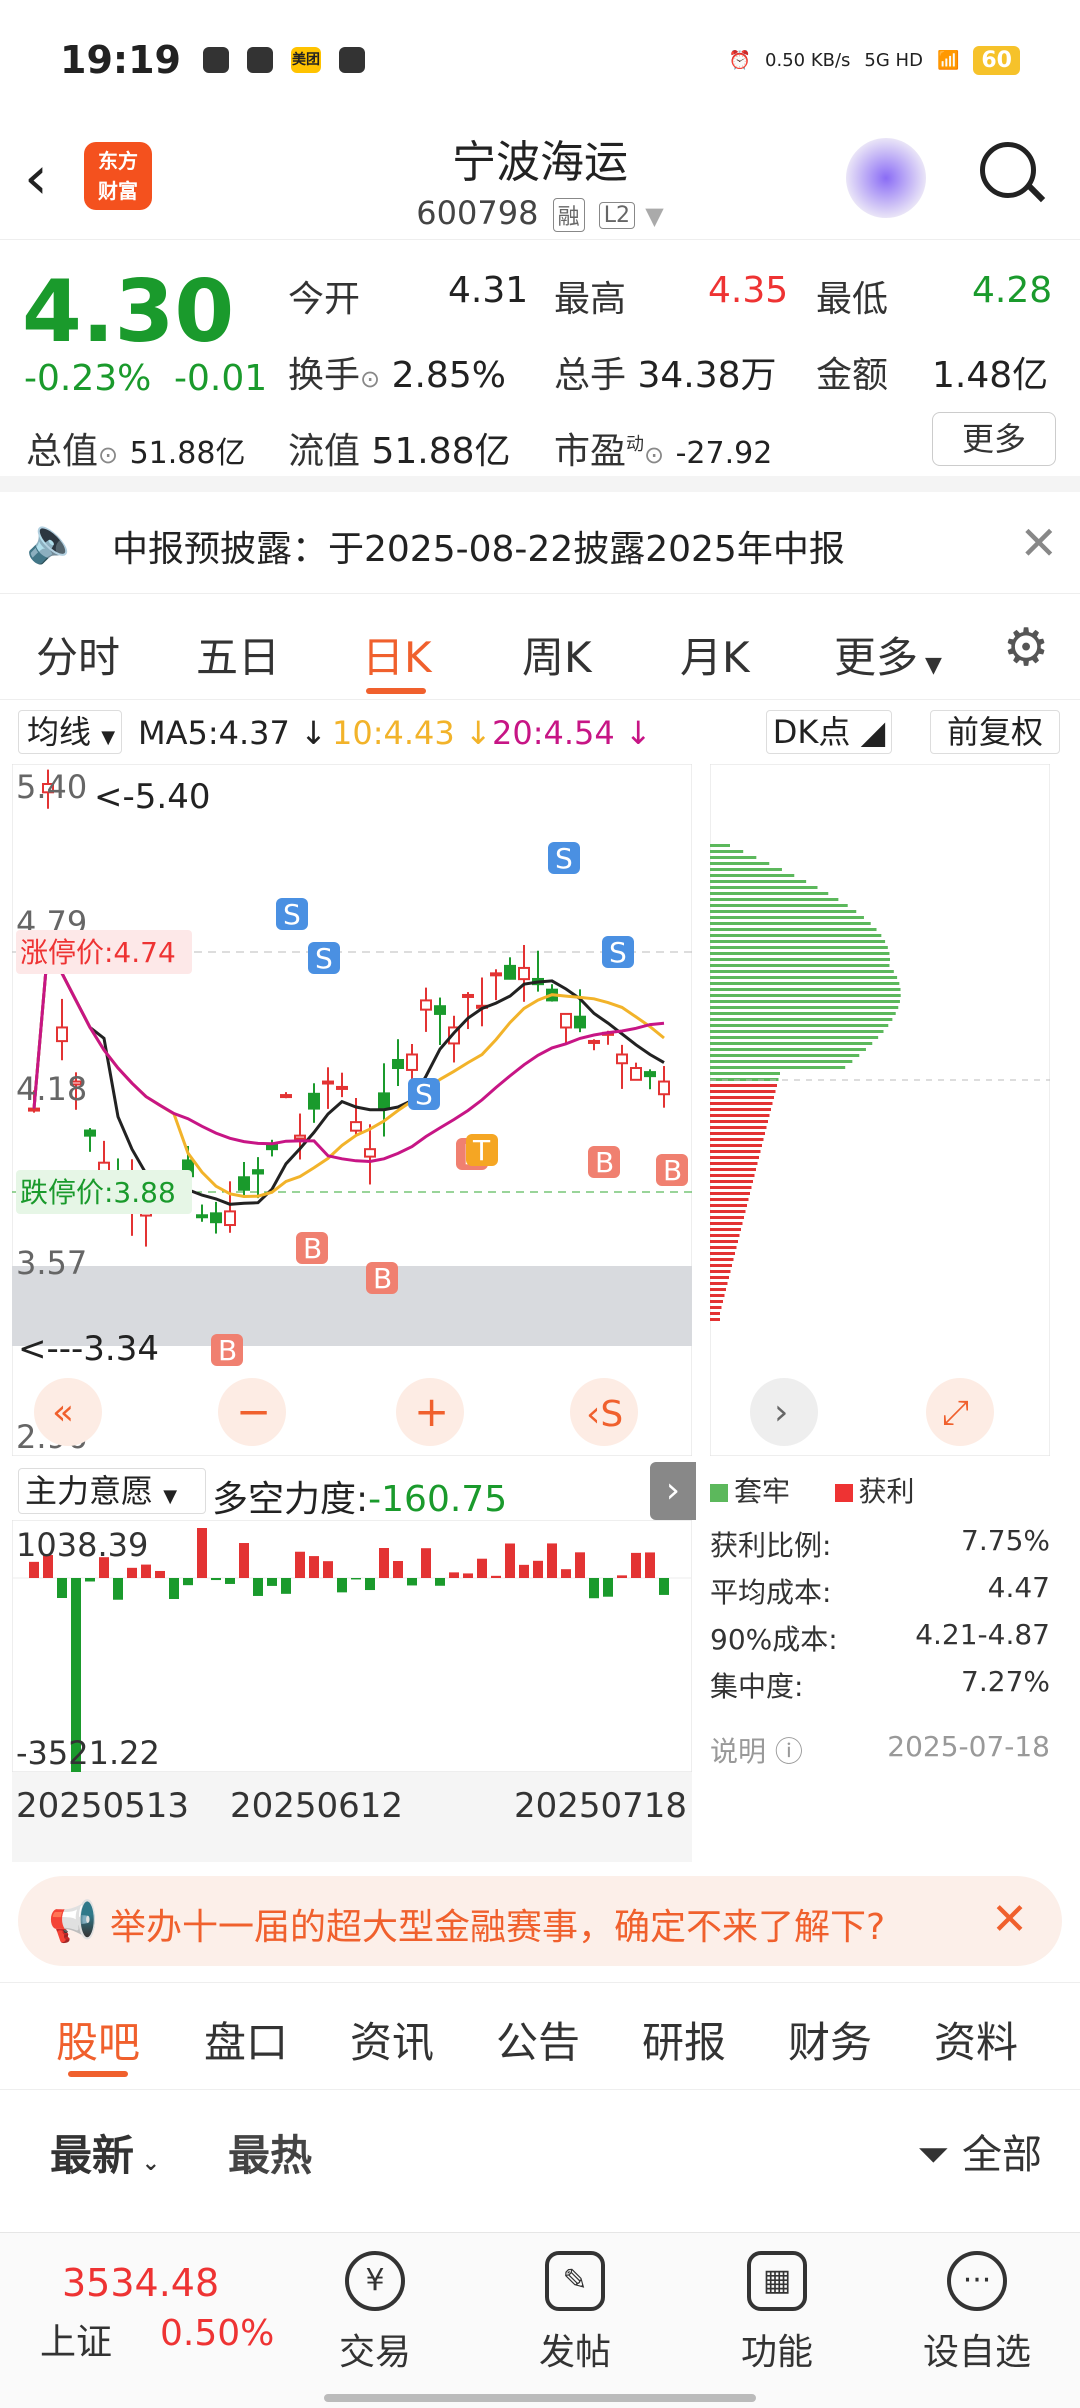 This screenshot has width=1080, height=2408. What do you see at coordinates (477, 213) in the screenshot?
I see `stock-code: 600798` at bounding box center [477, 213].